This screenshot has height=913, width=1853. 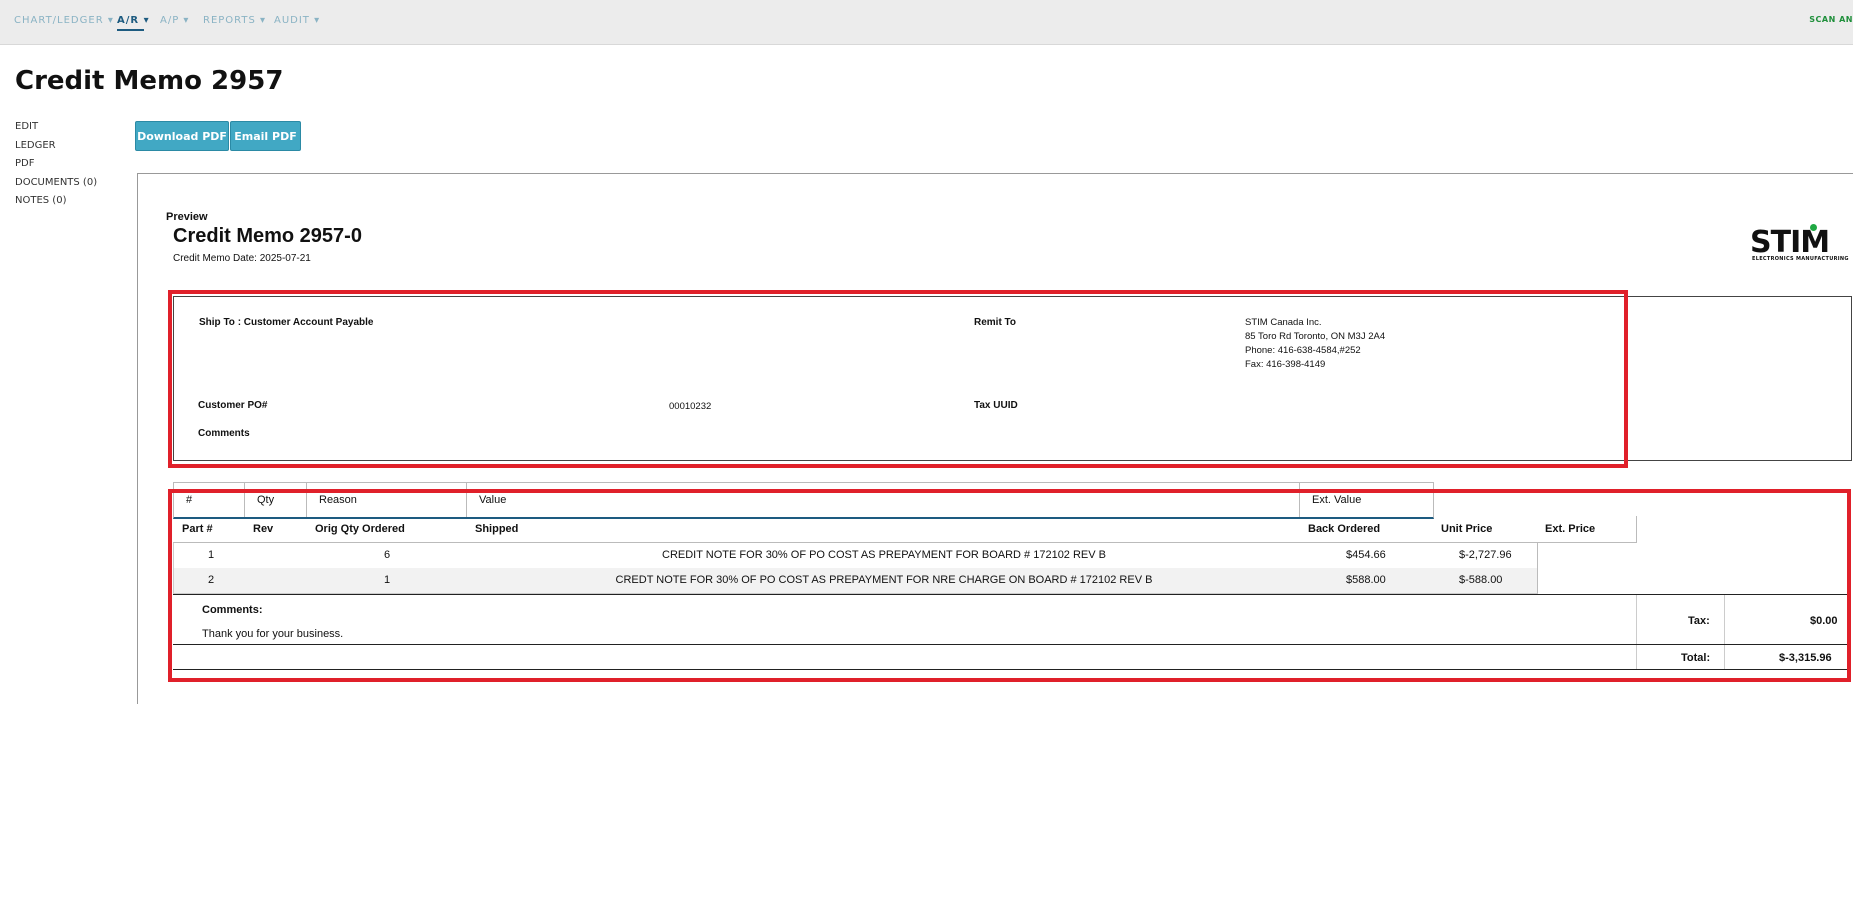 What do you see at coordinates (1805, 658) in the screenshot?
I see `total-value: $-3,315.96` at bounding box center [1805, 658].